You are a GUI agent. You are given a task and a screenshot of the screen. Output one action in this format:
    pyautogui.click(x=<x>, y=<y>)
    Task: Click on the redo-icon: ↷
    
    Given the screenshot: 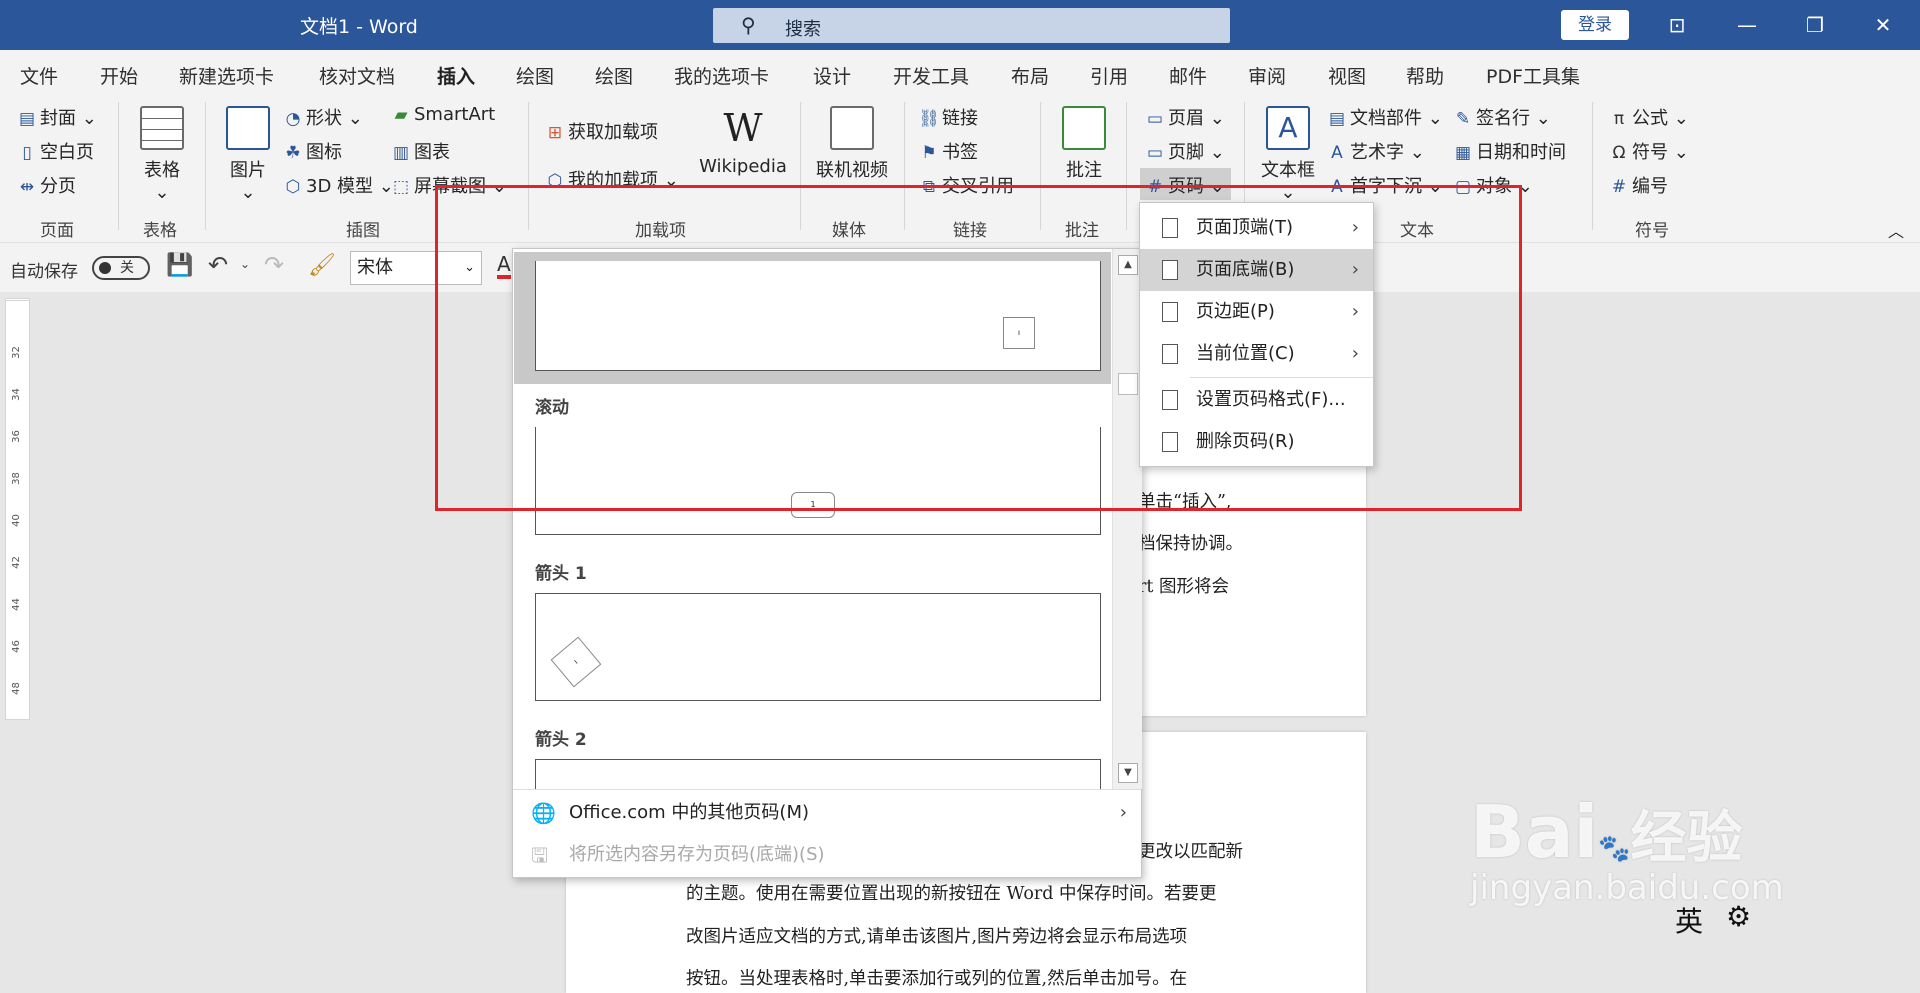 What is the action you would take?
    pyautogui.click(x=274, y=265)
    